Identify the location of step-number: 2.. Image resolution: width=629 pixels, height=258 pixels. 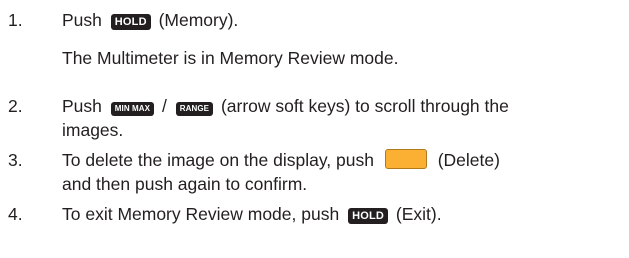
(15, 106).